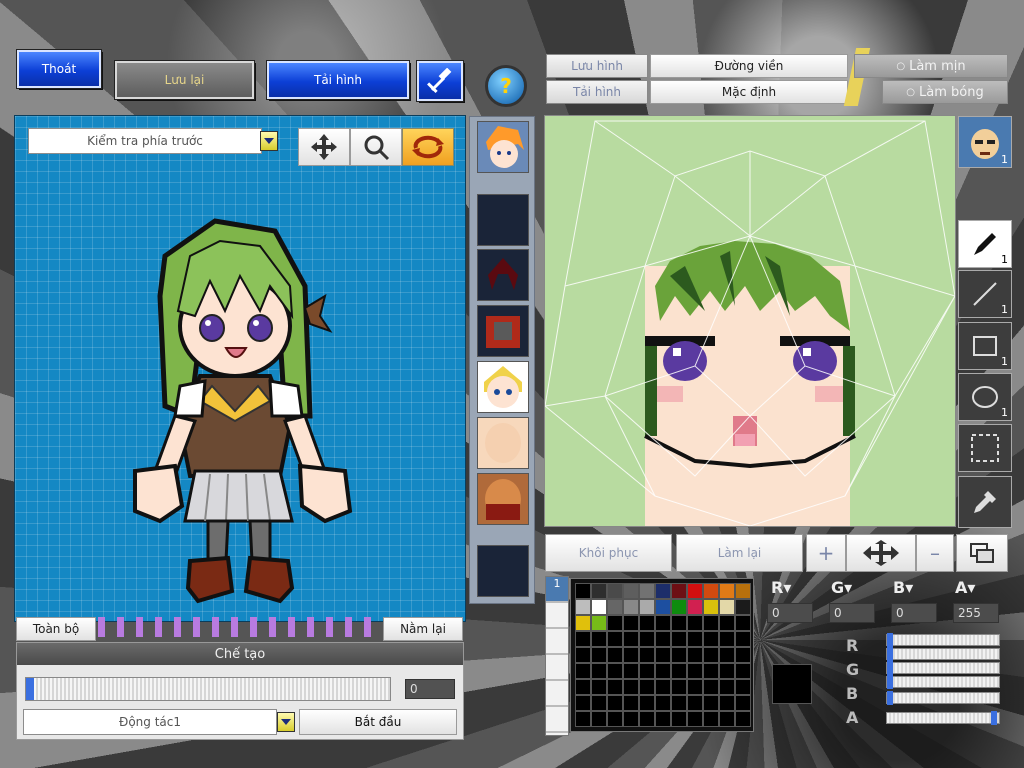  I want to click on color-palette, so click(662, 655).